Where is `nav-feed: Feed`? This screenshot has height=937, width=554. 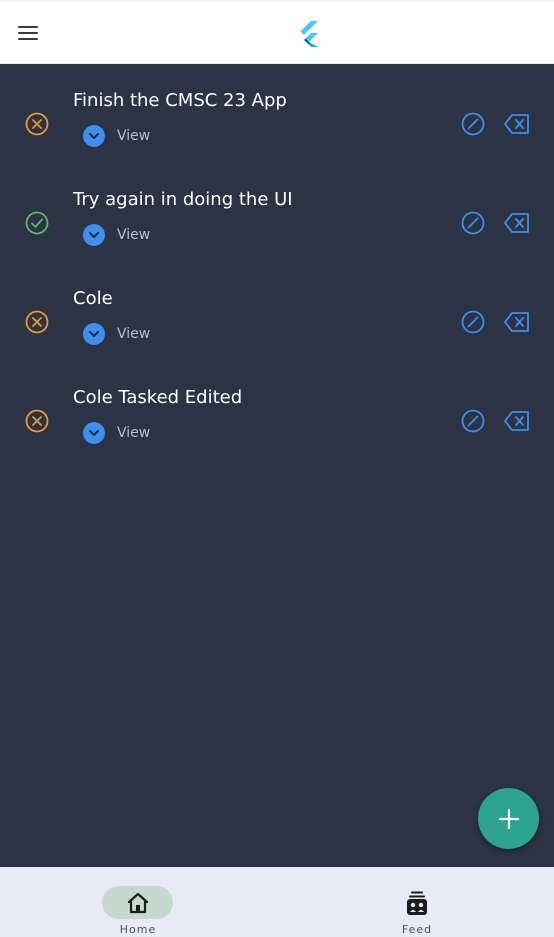
nav-feed: Feed is located at coordinates (417, 902).